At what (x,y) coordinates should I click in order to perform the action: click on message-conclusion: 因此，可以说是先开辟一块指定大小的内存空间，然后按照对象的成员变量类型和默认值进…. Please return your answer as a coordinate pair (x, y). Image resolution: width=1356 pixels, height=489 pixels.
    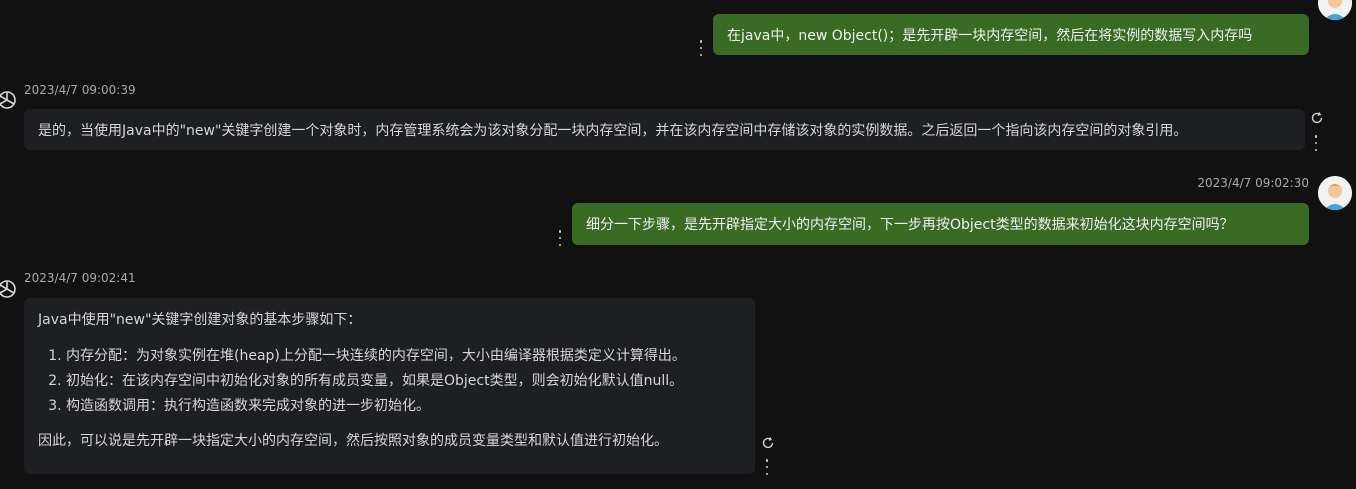
    Looking at the image, I should click on (353, 441).